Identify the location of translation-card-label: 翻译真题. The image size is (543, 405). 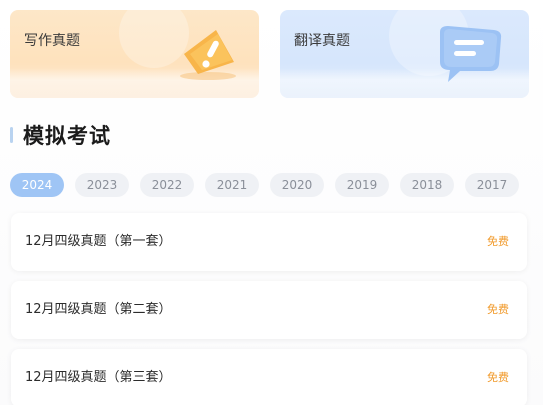
(322, 41).